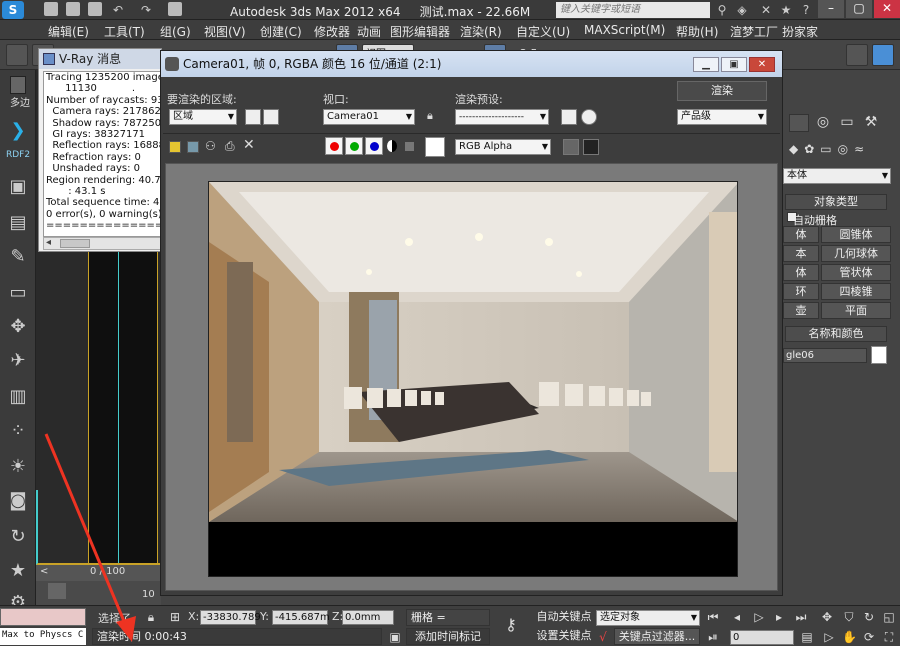 The height and width of the screenshot is (646, 900). Describe the element at coordinates (18, 293) in the screenshot. I see `monitor-icon: ▭` at that location.